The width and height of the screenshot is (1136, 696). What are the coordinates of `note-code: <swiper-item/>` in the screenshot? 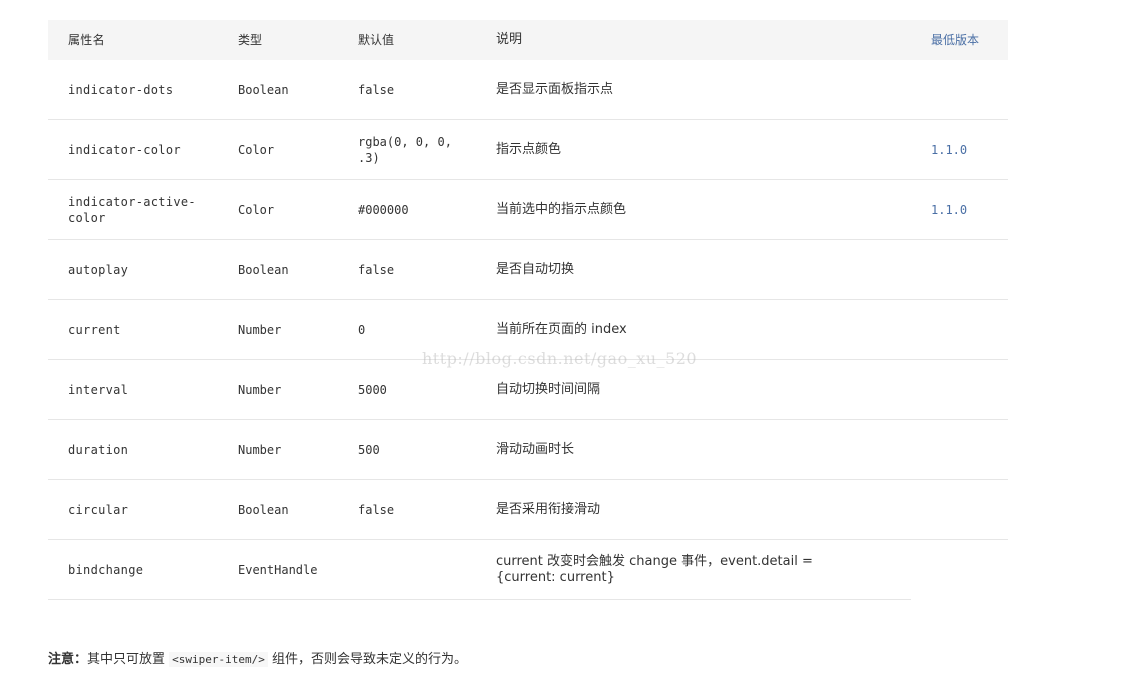 It's located at (218, 659).